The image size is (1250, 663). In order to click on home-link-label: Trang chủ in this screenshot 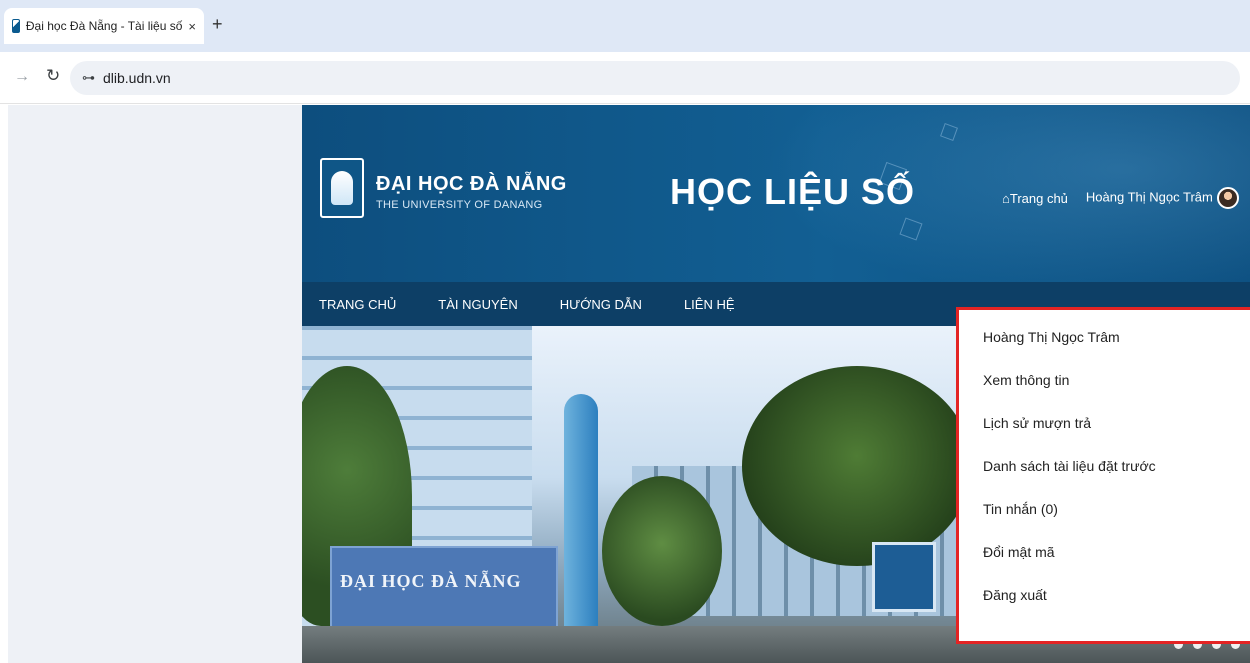, I will do `click(1038, 198)`.